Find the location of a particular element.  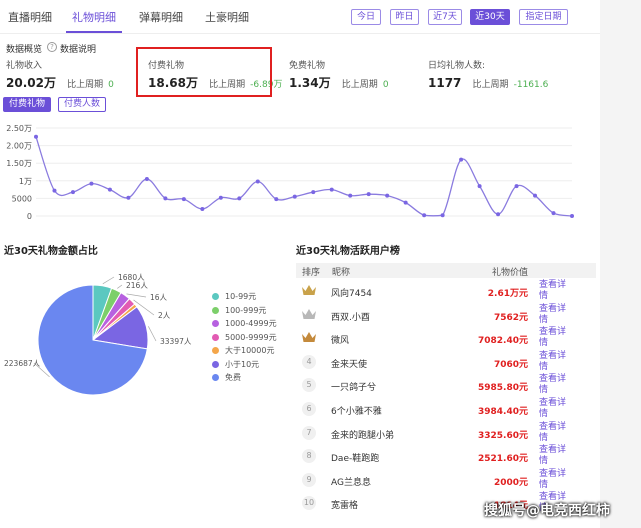

metric-free-gift: 免费礼物 1.34万 比上周期 0 is located at coordinates (339, 74).